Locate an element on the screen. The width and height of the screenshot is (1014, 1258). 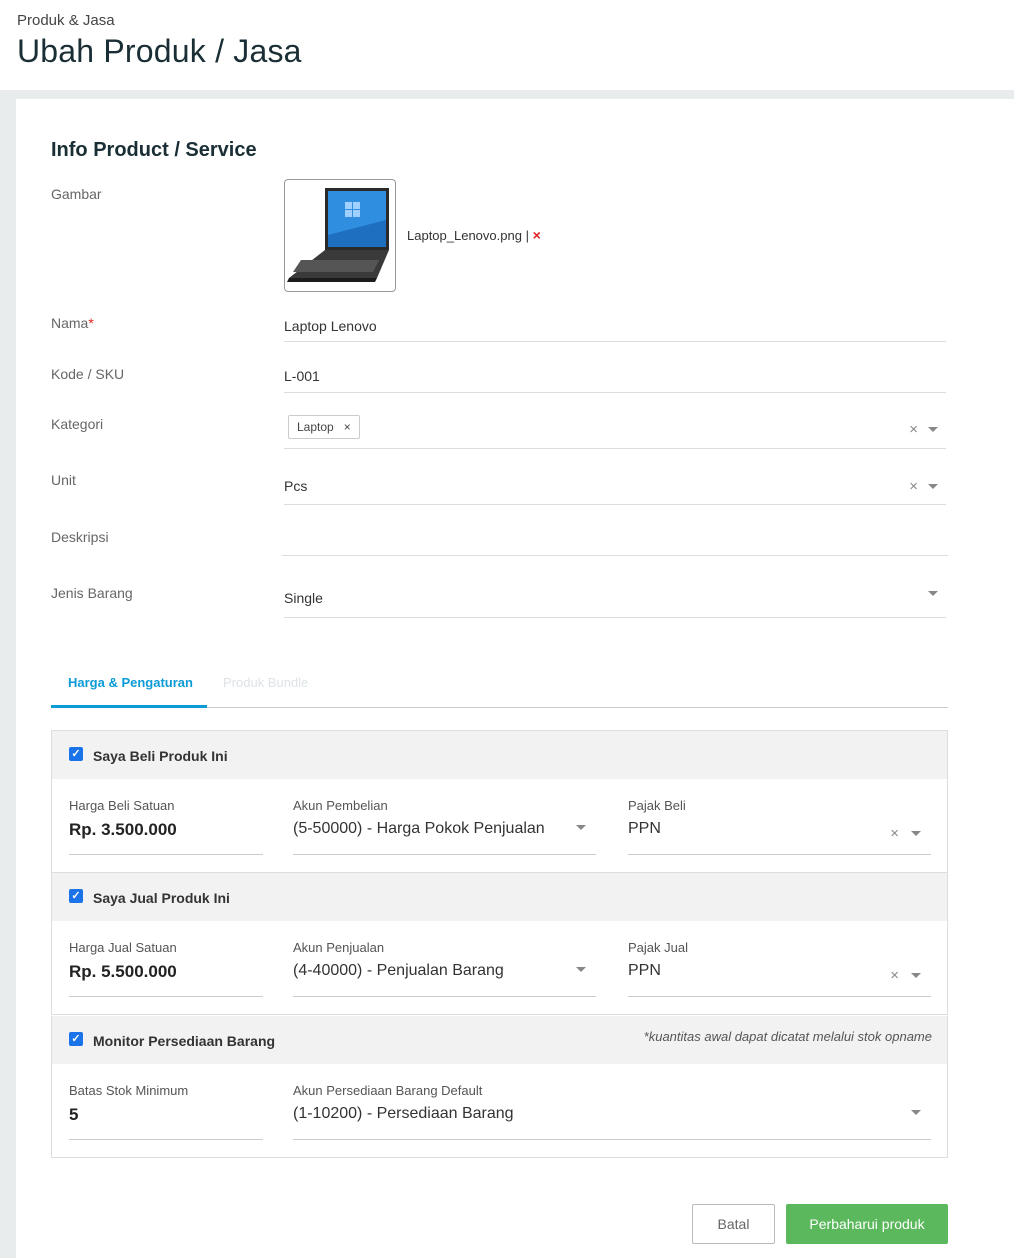
kode-input: L-001 is located at coordinates (615, 376).